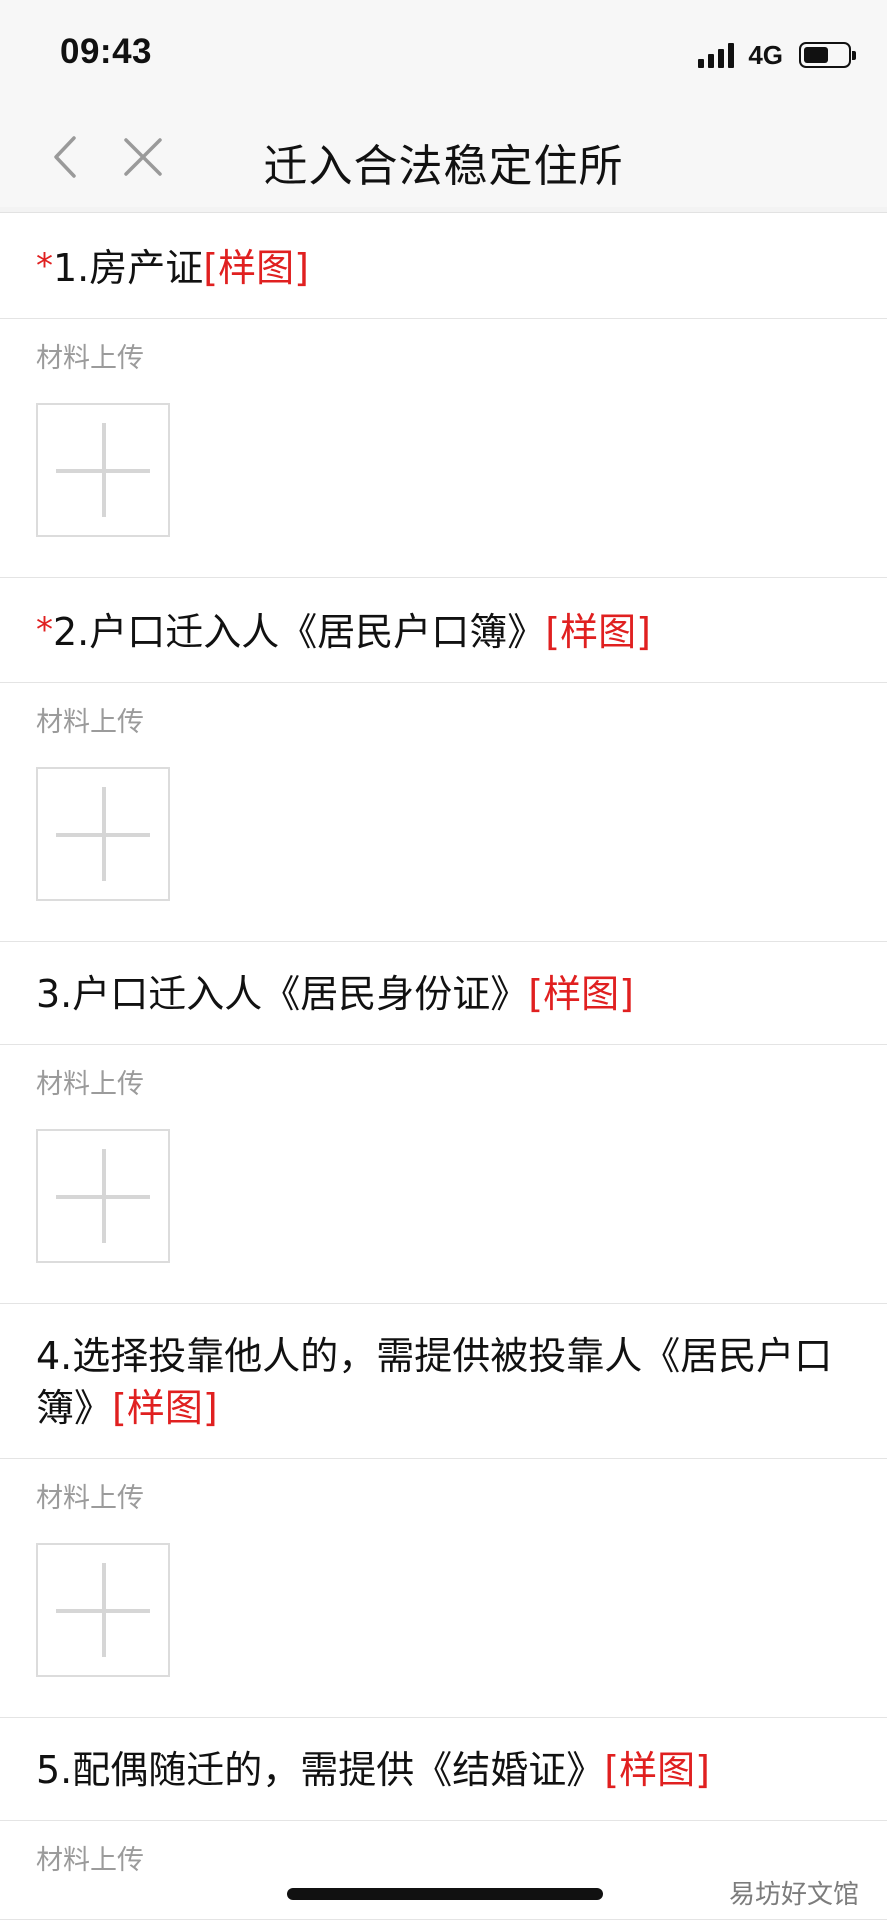 The image size is (887, 1920). Describe the element at coordinates (282, 994) in the screenshot. I see `section-title-text: 3.户口迁入人《居民身份证》` at that location.